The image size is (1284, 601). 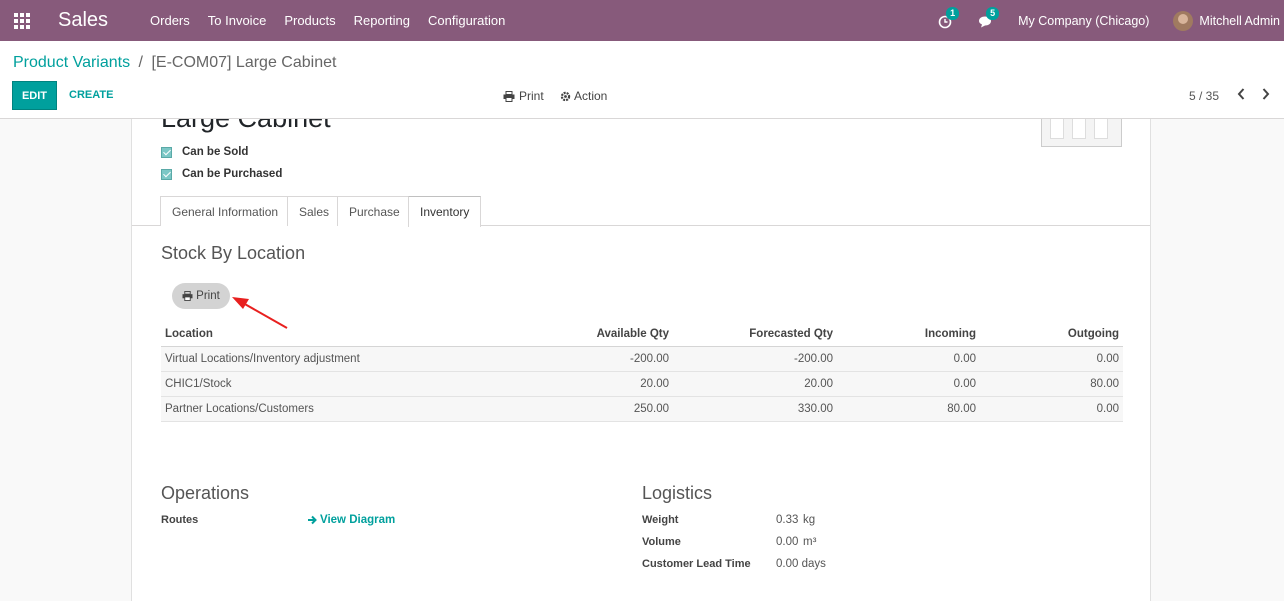 What do you see at coordinates (170, 20) in the screenshot?
I see `menu-orders: Orders` at bounding box center [170, 20].